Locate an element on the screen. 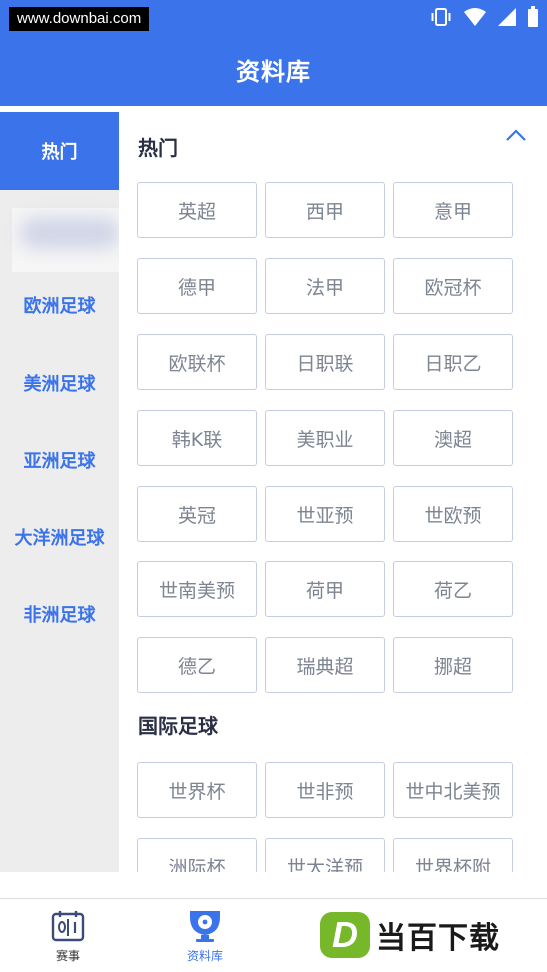 The width and height of the screenshot is (547, 972). league-tag: 德乙 is located at coordinates (197, 665).